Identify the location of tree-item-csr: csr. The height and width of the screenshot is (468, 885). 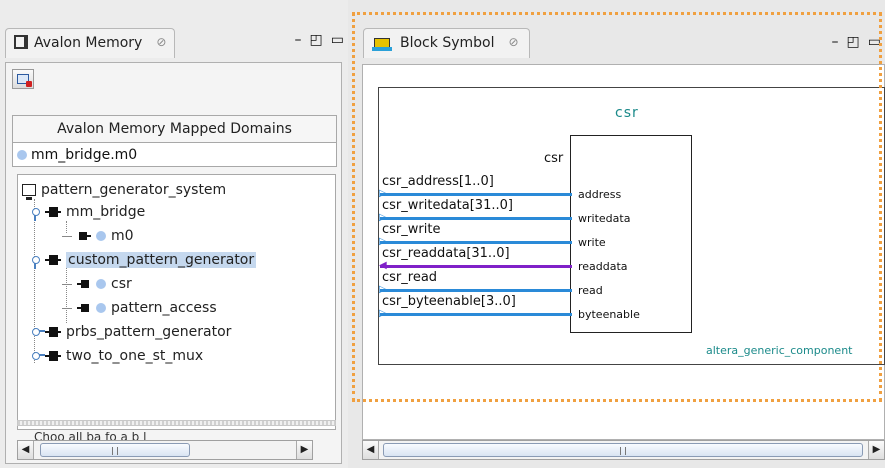
(97, 284).